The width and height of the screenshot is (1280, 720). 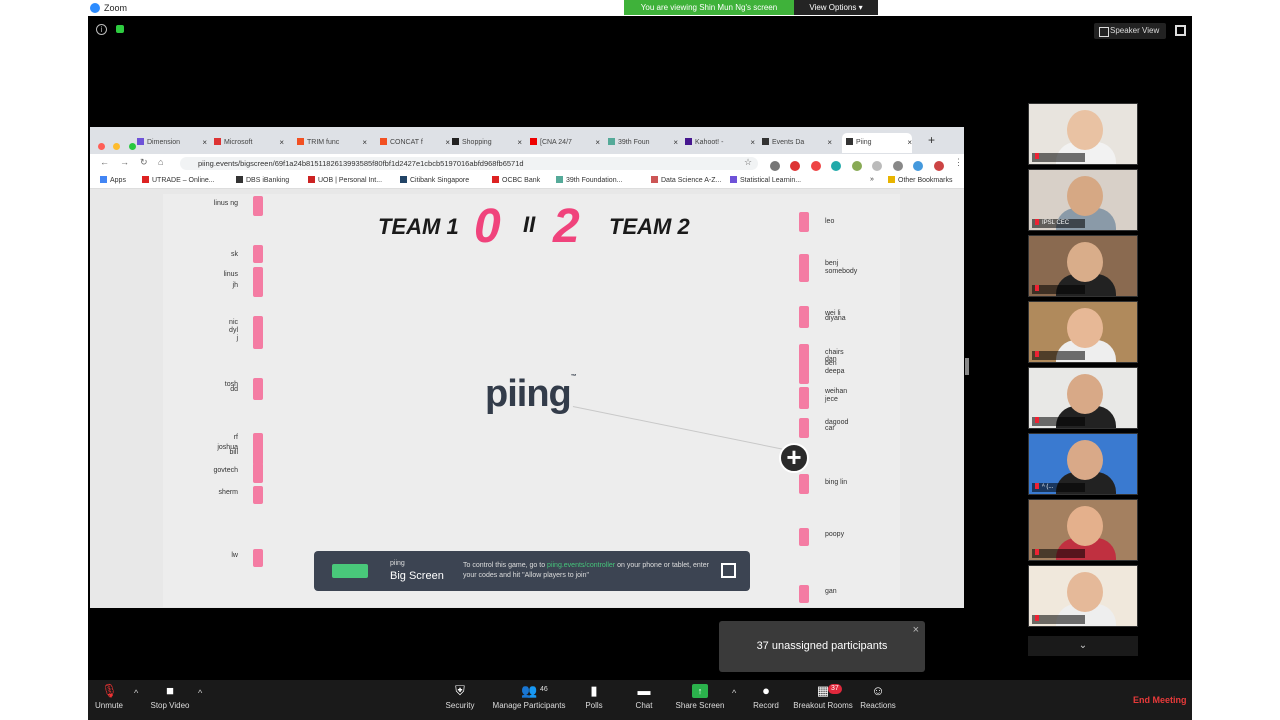 What do you see at coordinates (766, 705) in the screenshot?
I see `record-label: Record` at bounding box center [766, 705].